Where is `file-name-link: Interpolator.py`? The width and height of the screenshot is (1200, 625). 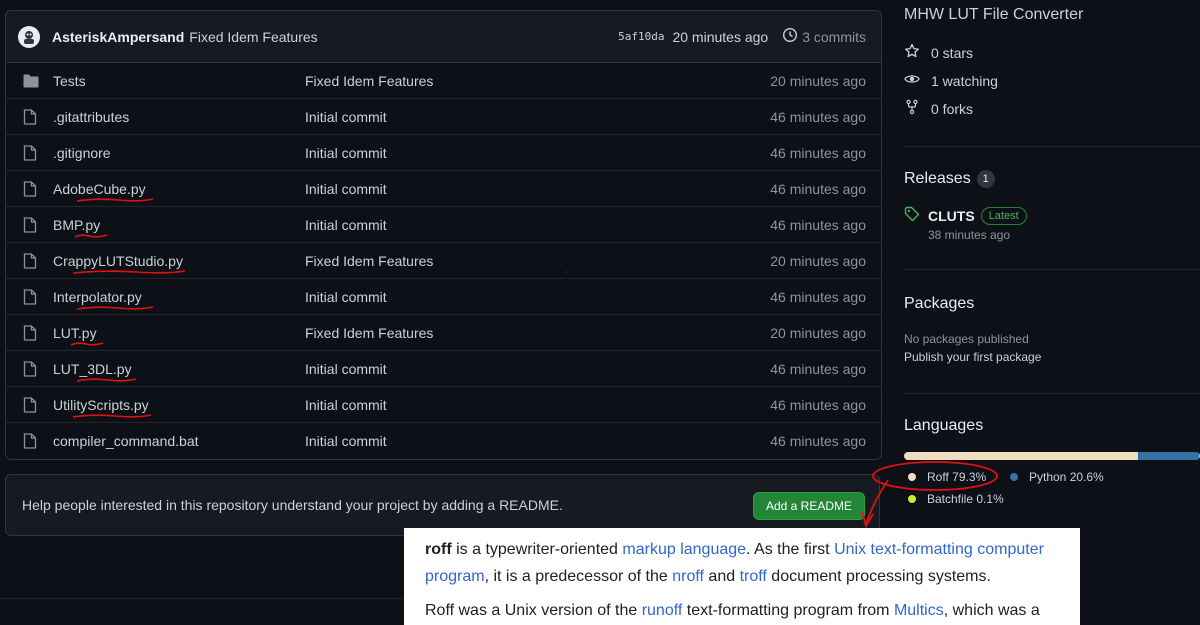 file-name-link: Interpolator.py is located at coordinates (179, 299).